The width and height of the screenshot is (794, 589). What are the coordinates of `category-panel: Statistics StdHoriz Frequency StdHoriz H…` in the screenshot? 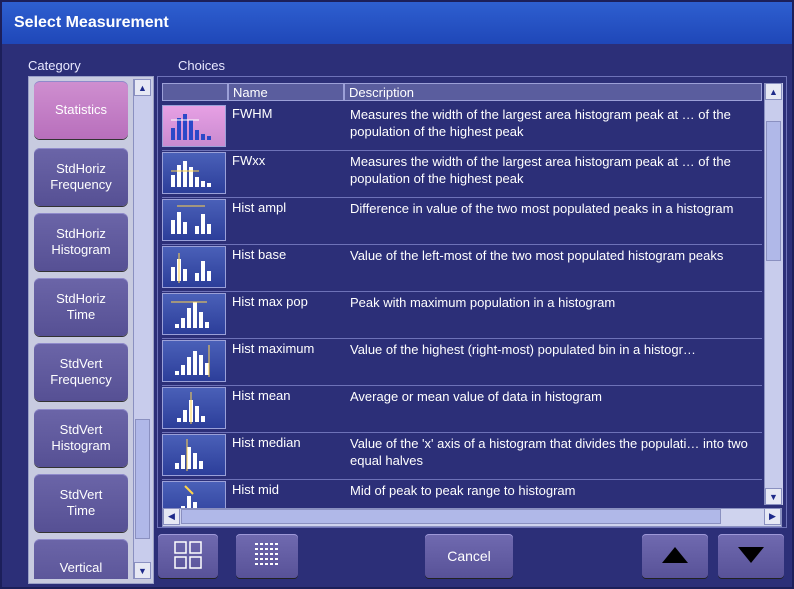 It's located at (91, 330).